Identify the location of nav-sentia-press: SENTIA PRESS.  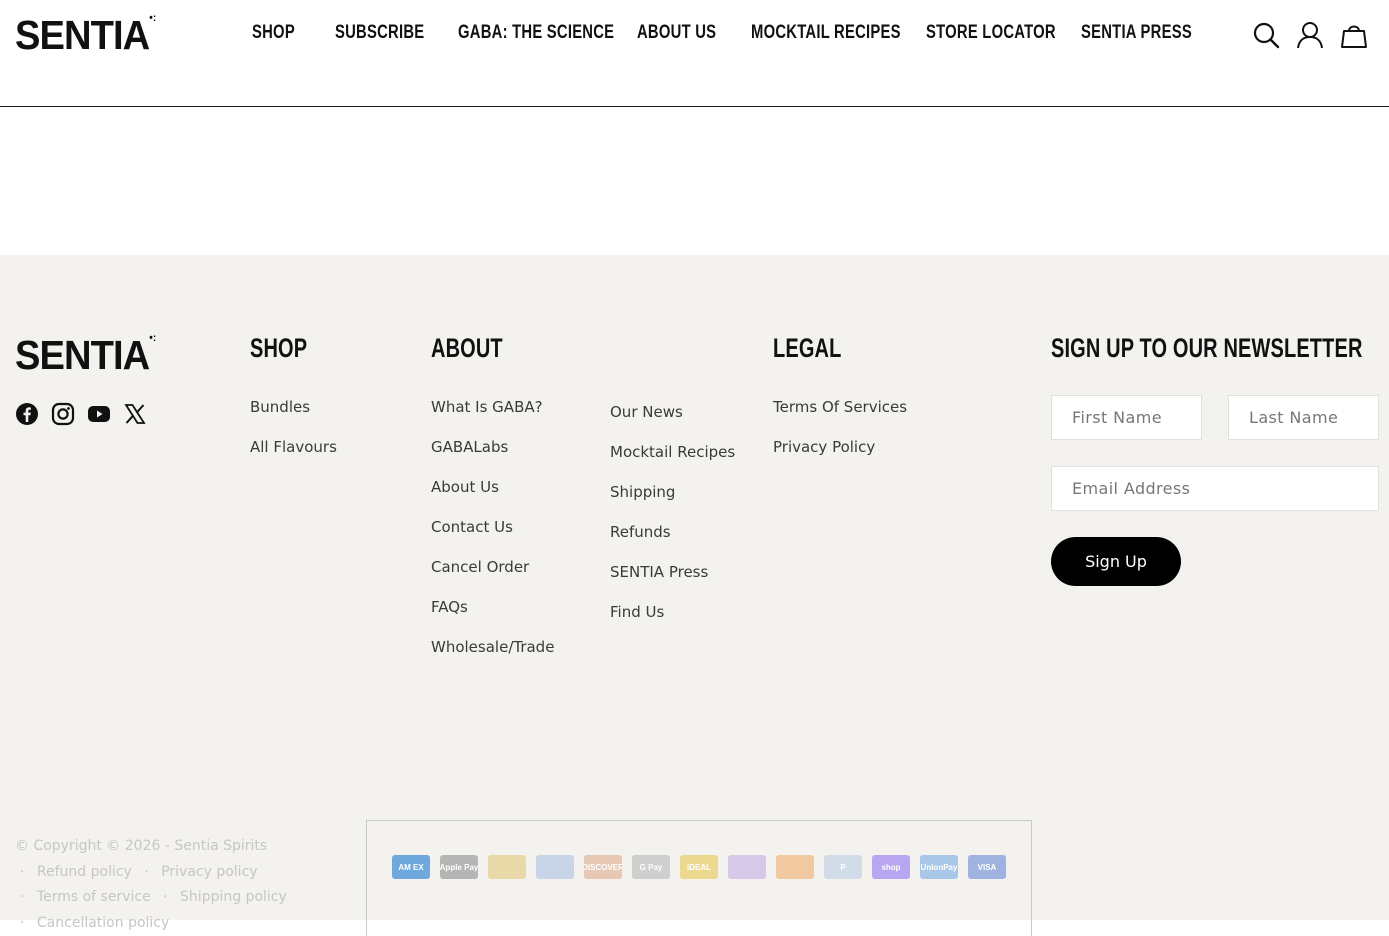
(1136, 33).